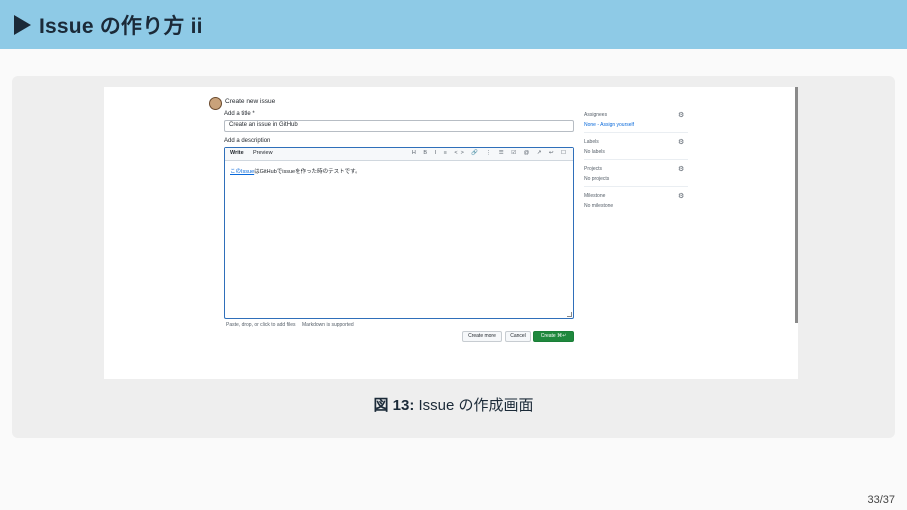 The height and width of the screenshot is (510, 907). I want to click on sidebar-projects-value: No projects, so click(597, 179).